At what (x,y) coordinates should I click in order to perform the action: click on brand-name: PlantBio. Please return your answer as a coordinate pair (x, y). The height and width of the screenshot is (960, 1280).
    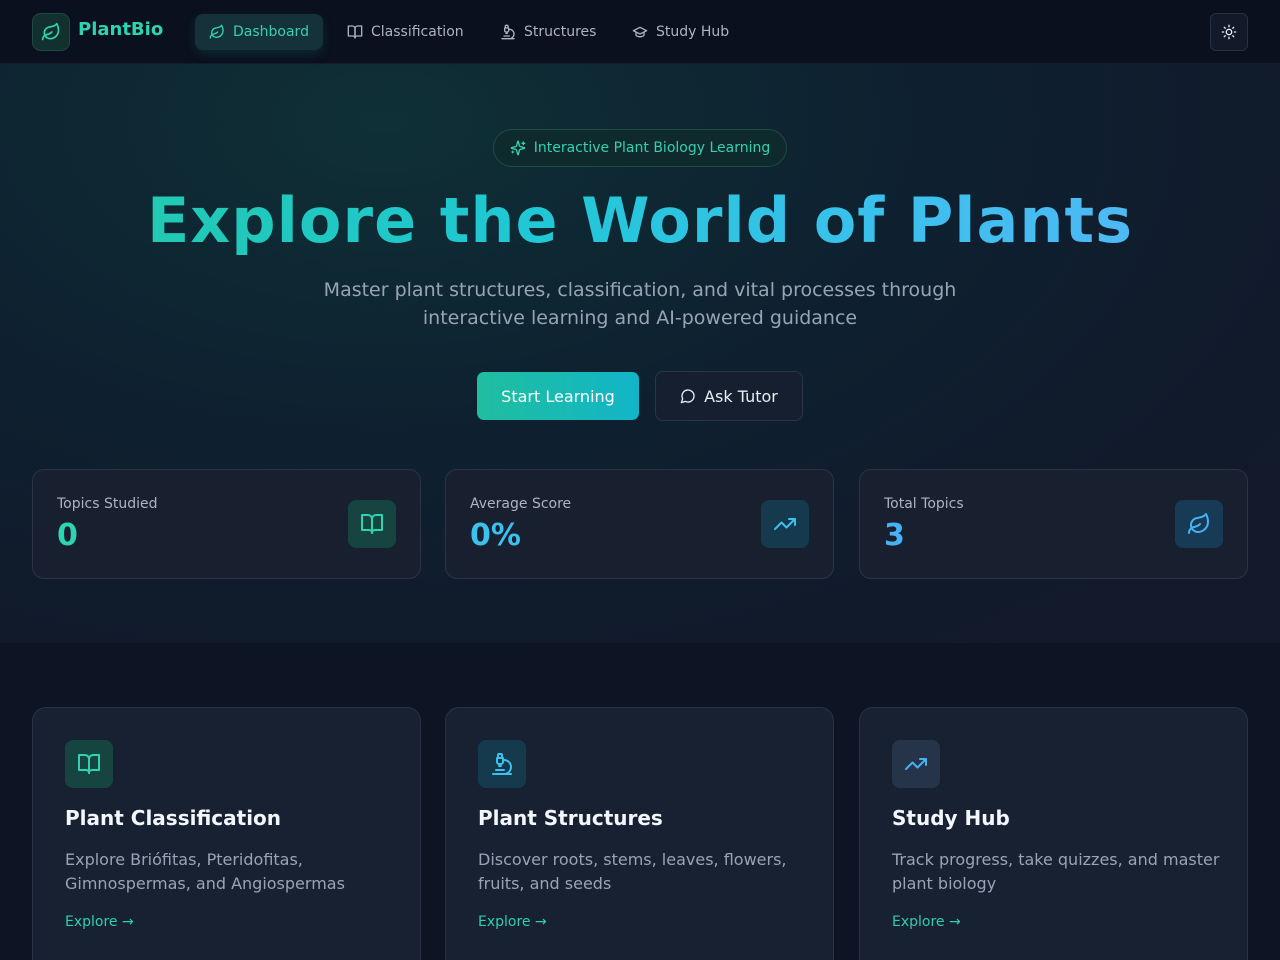
    Looking at the image, I should click on (120, 29).